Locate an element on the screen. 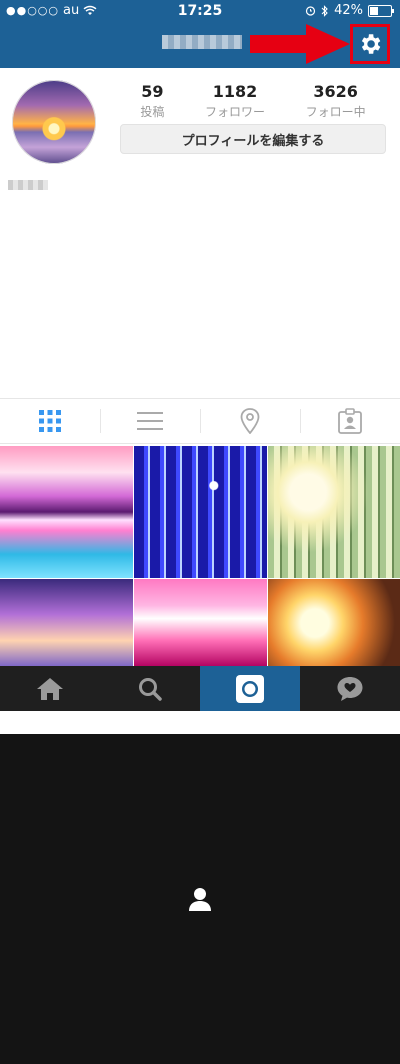 Image resolution: width=400 pixels, height=1064 pixels. stat-following: 3626 フォロー中 is located at coordinates (336, 101).